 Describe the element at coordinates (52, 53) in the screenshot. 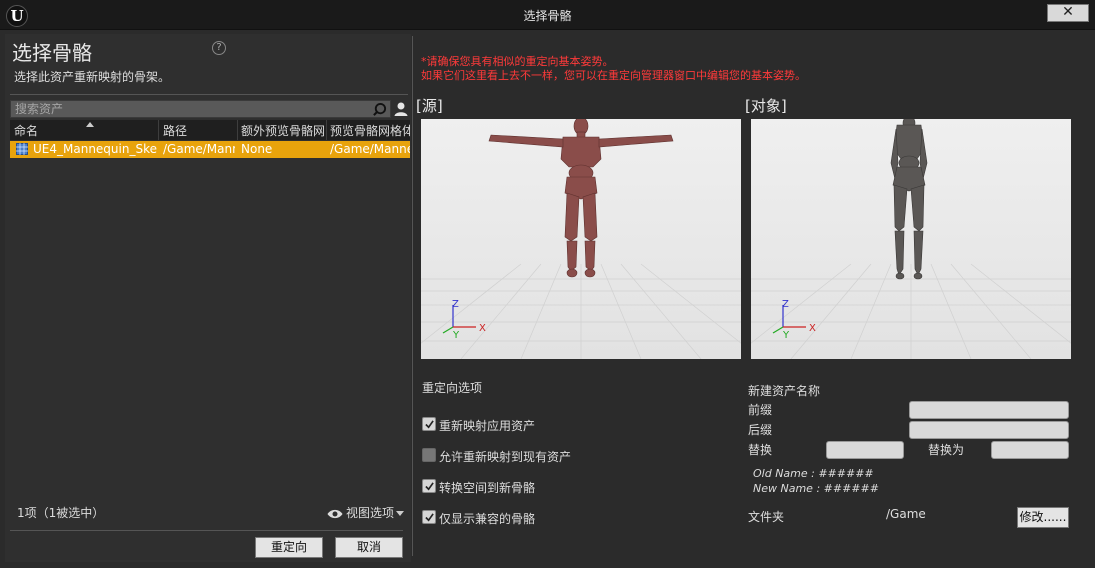

I see `panel-heading: 选择骨骼` at that location.